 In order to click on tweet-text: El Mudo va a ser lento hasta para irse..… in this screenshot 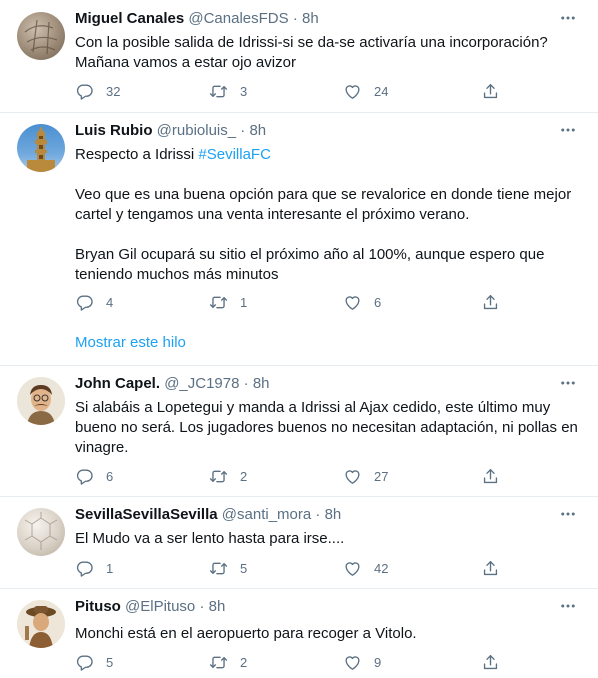, I will do `click(327, 539)`.